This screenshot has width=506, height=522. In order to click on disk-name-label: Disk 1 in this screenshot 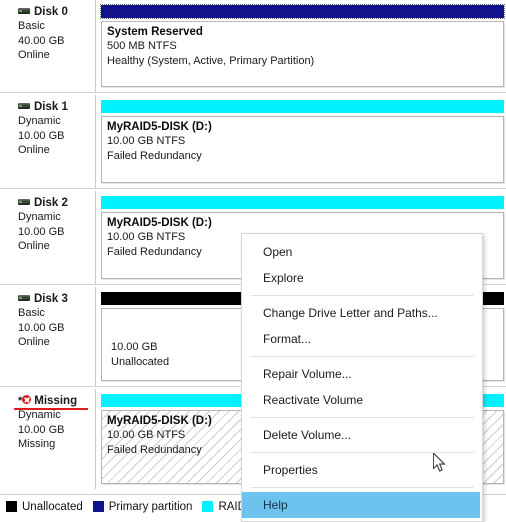, I will do `click(51, 107)`.